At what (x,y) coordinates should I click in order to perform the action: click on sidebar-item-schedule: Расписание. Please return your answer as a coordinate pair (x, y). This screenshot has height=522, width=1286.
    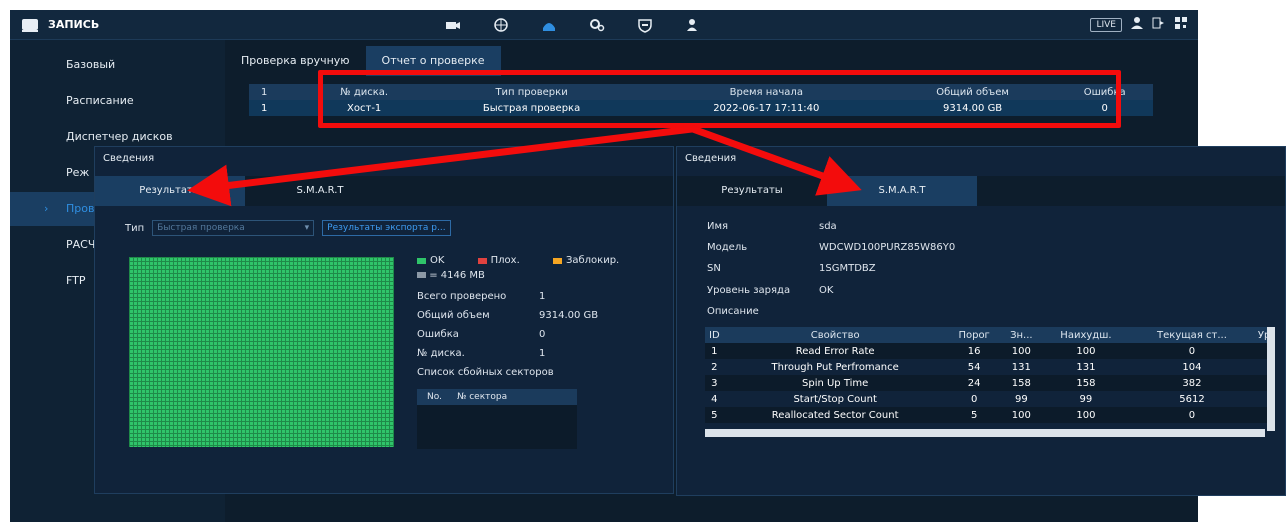
    Looking at the image, I should click on (117, 101).